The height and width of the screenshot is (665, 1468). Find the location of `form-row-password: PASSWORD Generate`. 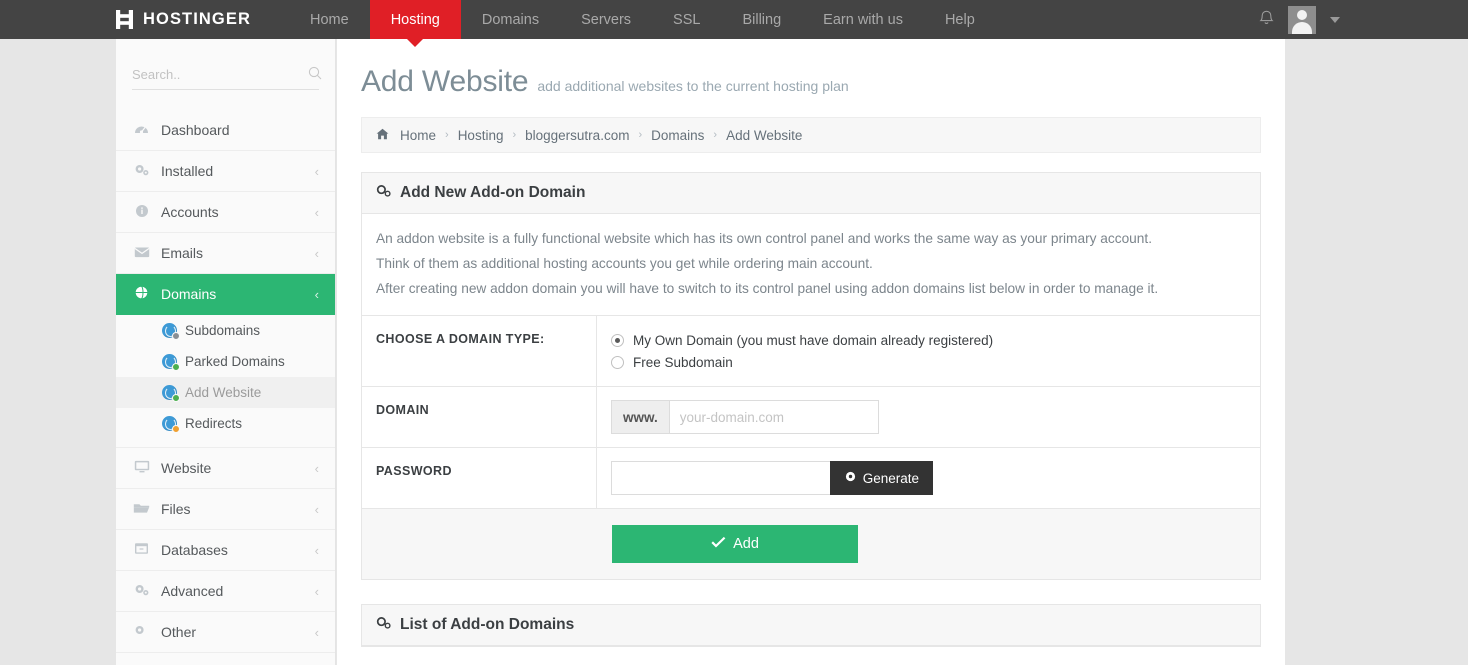

form-row-password: PASSWORD Generate is located at coordinates (811, 477).